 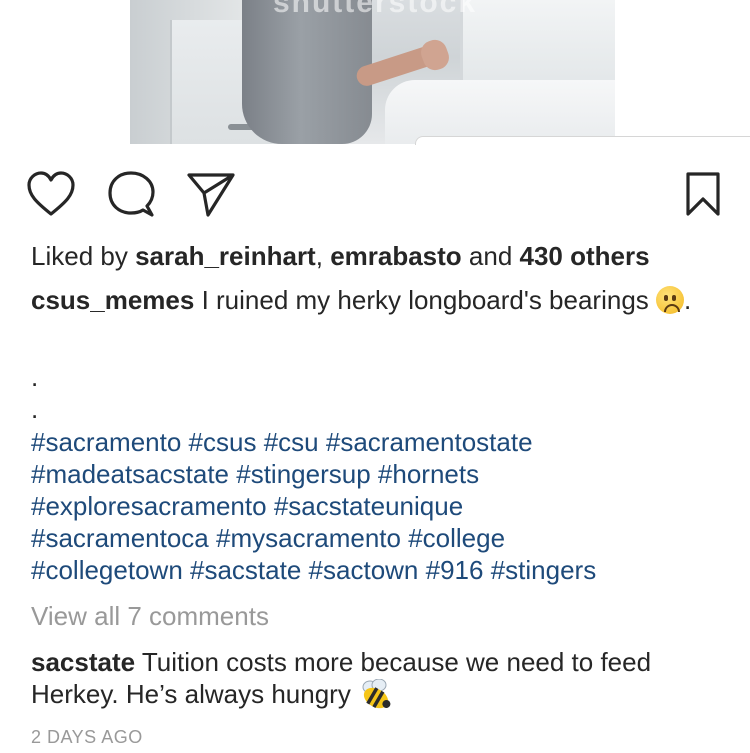 I want to click on hashtag-link: #collegetown, so click(x=107, y=570).